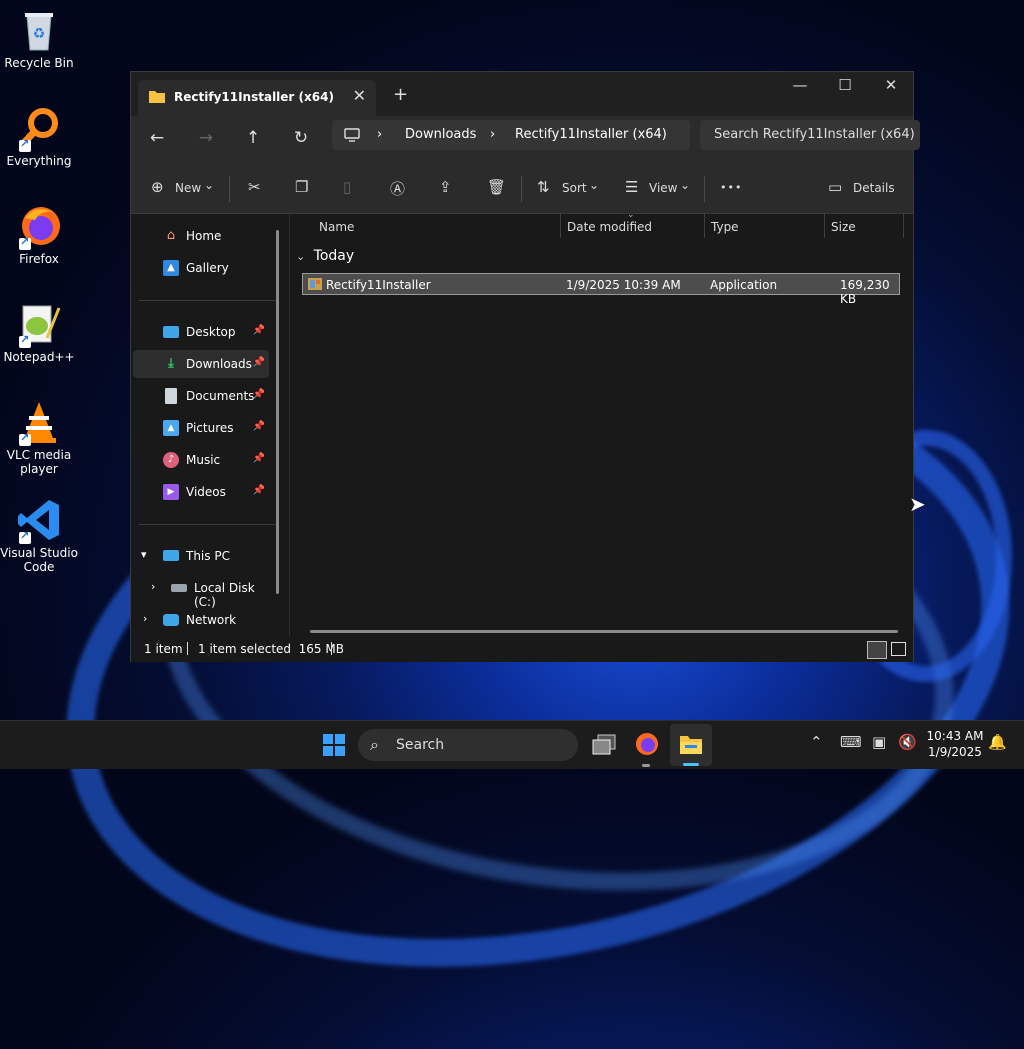 The height and width of the screenshot is (1049, 1024). What do you see at coordinates (400, 94) in the screenshot?
I see `new-tab-button: +` at bounding box center [400, 94].